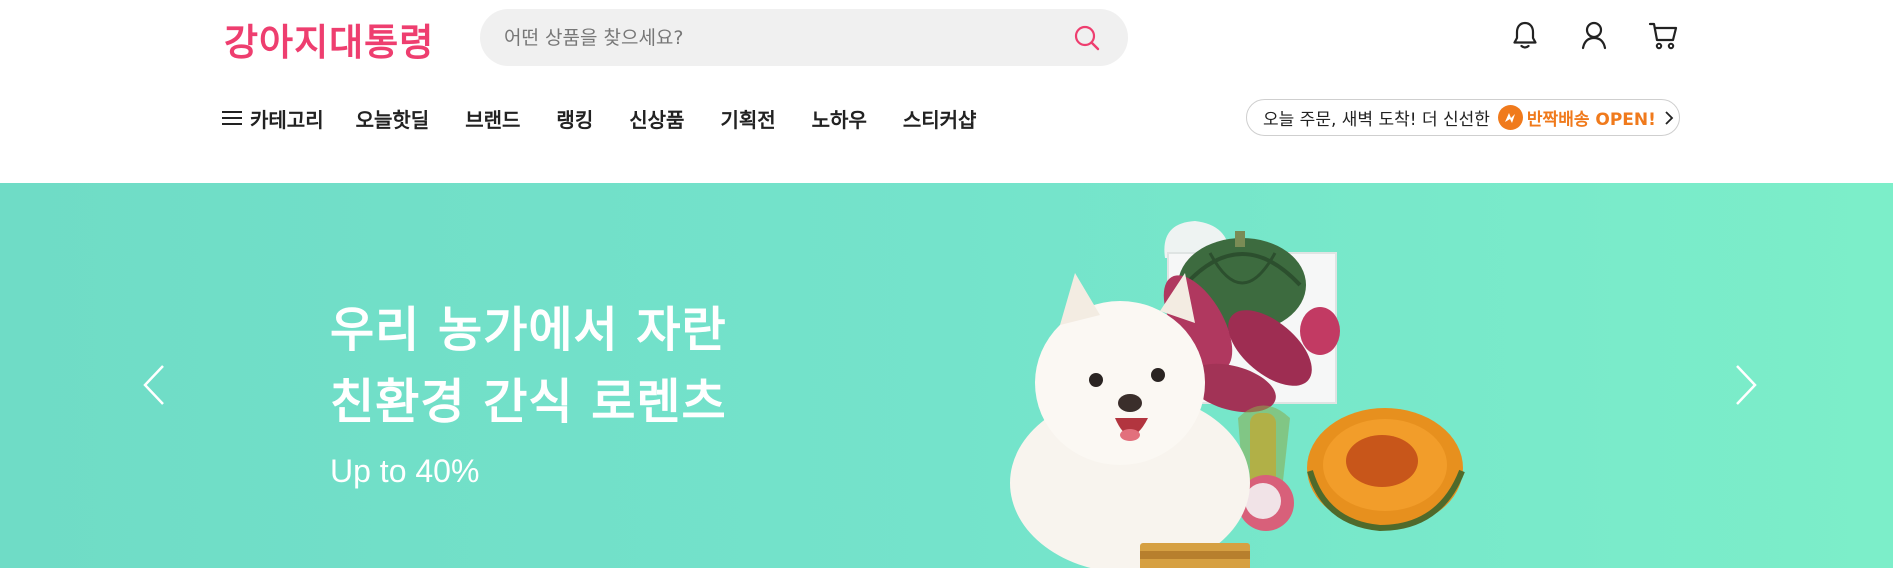  I want to click on chevron-left-icon, so click(153, 385).